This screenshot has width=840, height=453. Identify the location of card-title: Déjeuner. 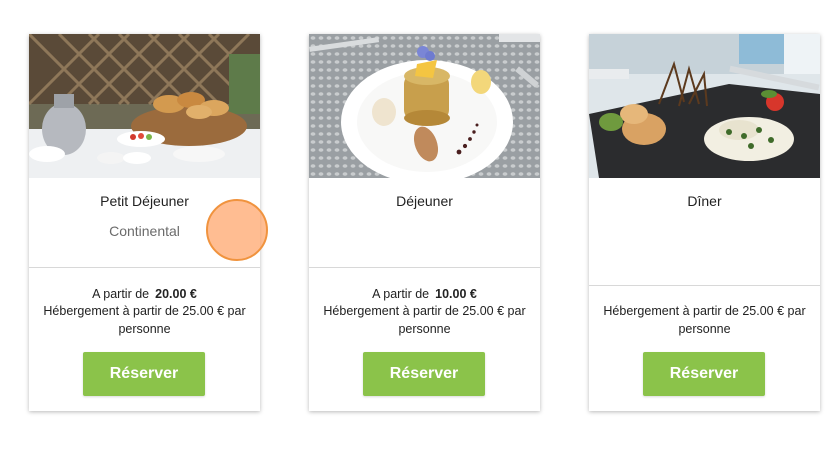
(424, 201).